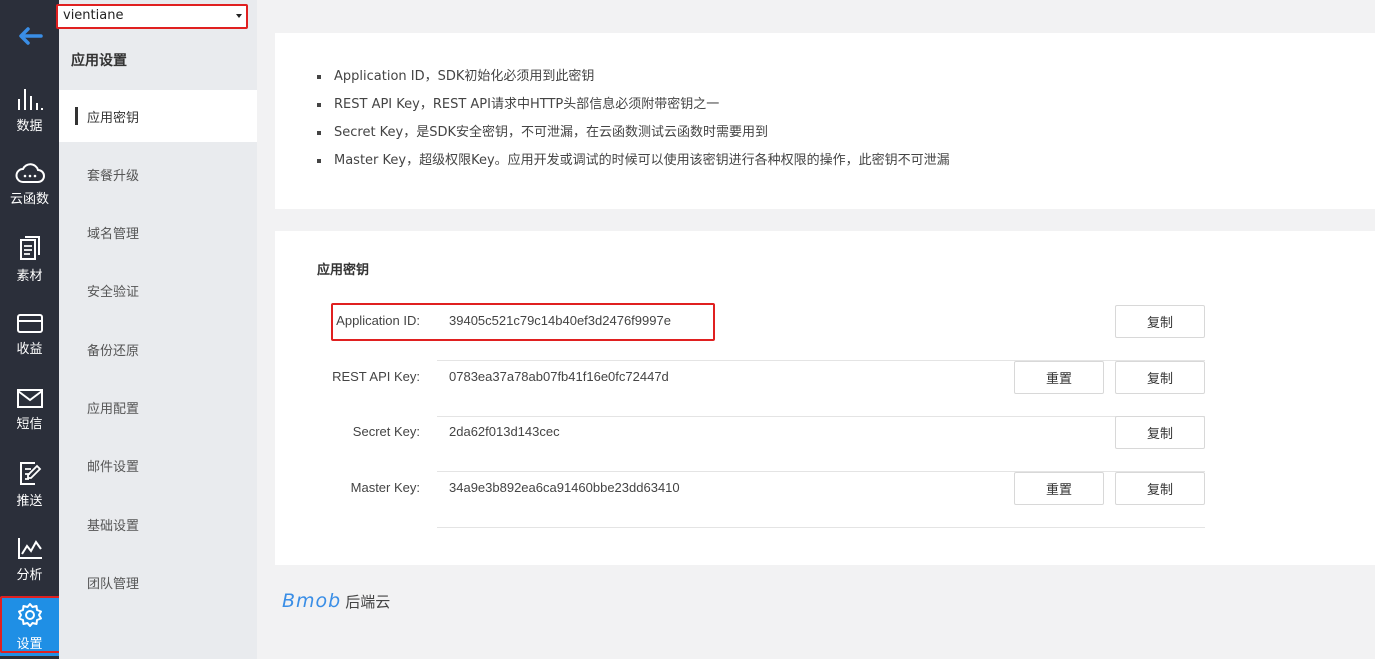 Image resolution: width=1375 pixels, height=659 pixels. I want to click on rail-item-label: 推送, so click(29, 501).